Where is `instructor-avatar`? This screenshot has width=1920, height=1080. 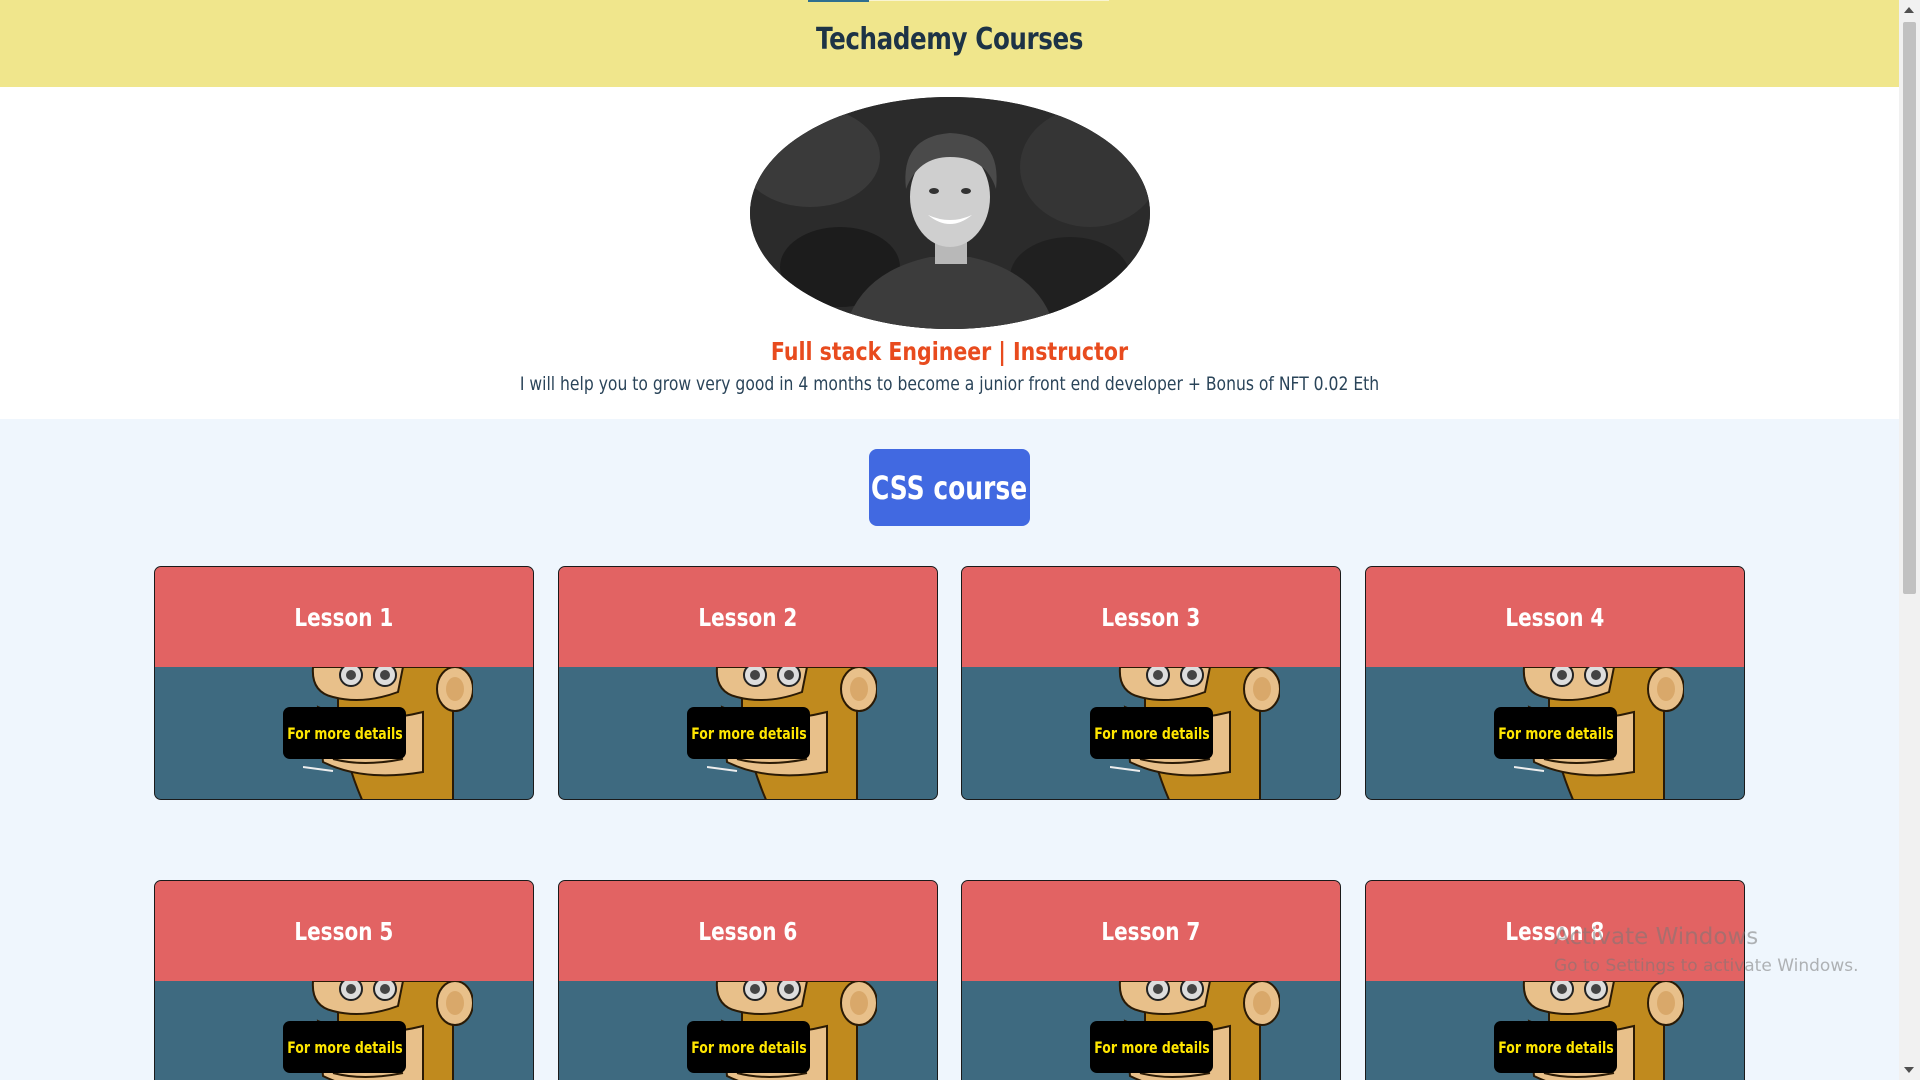
instructor-avatar is located at coordinates (950, 213).